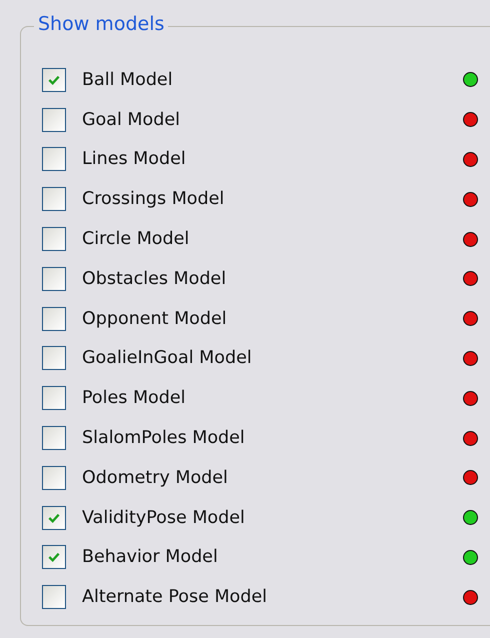 The width and height of the screenshot is (490, 638). What do you see at coordinates (272, 438) in the screenshot?
I see `checkbox-label: SlalomPoles Model` at bounding box center [272, 438].